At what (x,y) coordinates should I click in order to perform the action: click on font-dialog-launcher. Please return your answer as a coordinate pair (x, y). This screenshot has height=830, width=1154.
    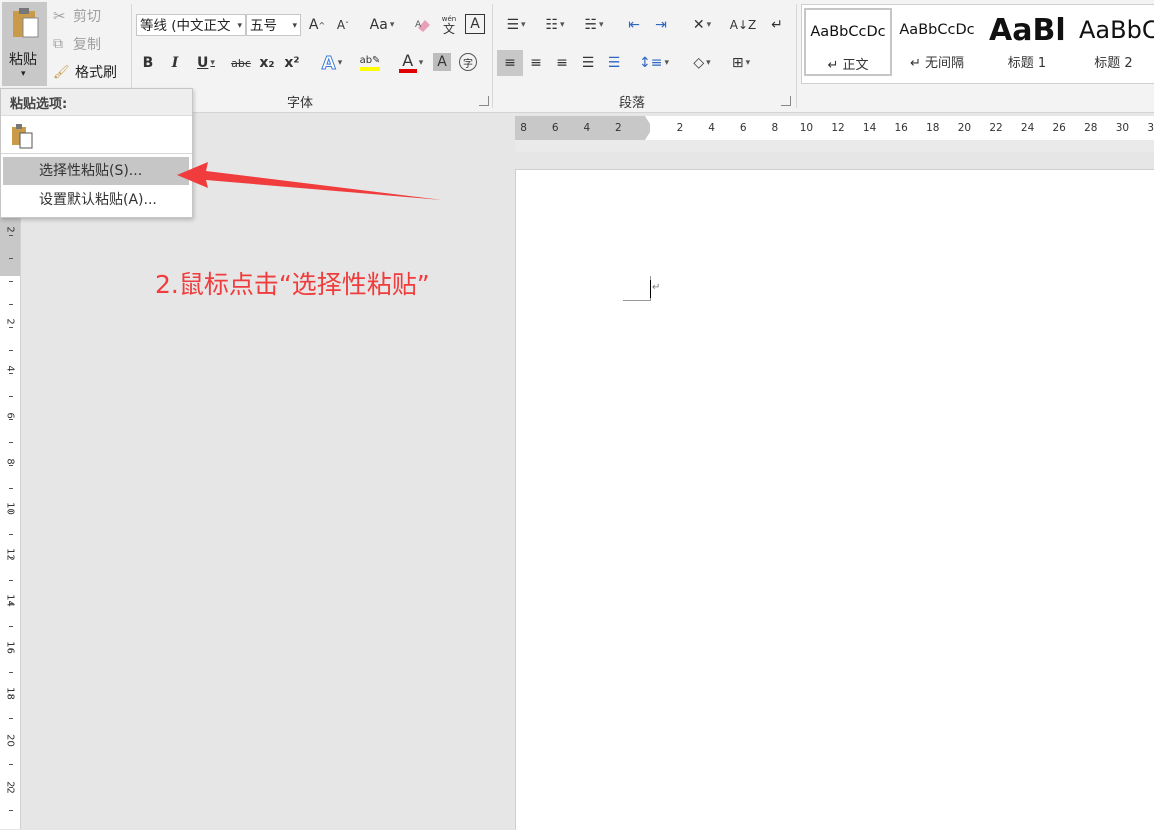
    Looking at the image, I should click on (484, 101).